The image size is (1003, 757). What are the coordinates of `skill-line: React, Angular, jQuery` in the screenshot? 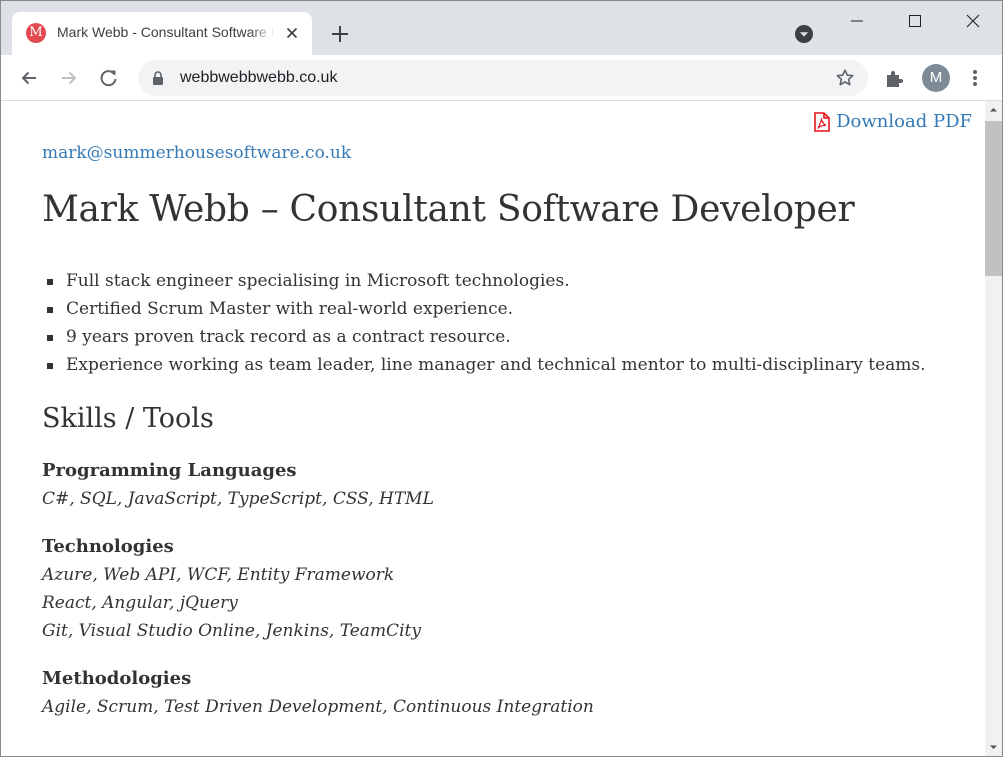 It's located at (140, 603).